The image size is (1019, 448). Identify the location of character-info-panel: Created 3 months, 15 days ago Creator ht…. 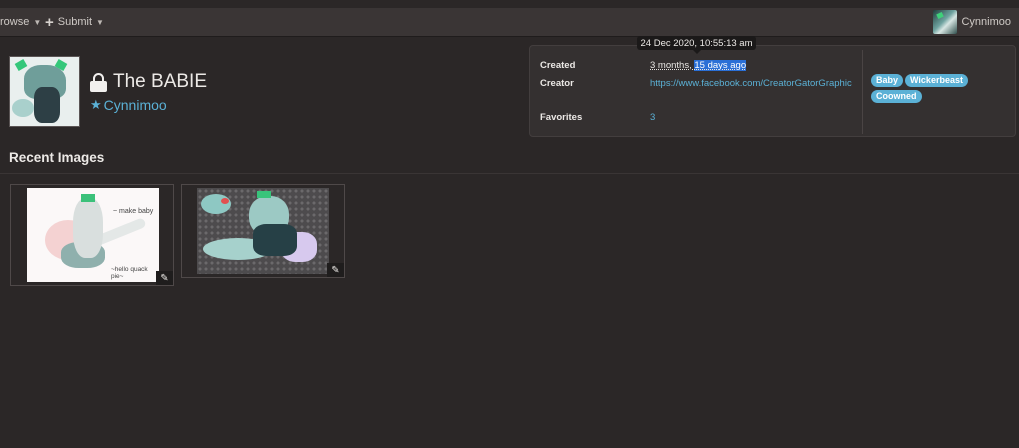
(772, 91).